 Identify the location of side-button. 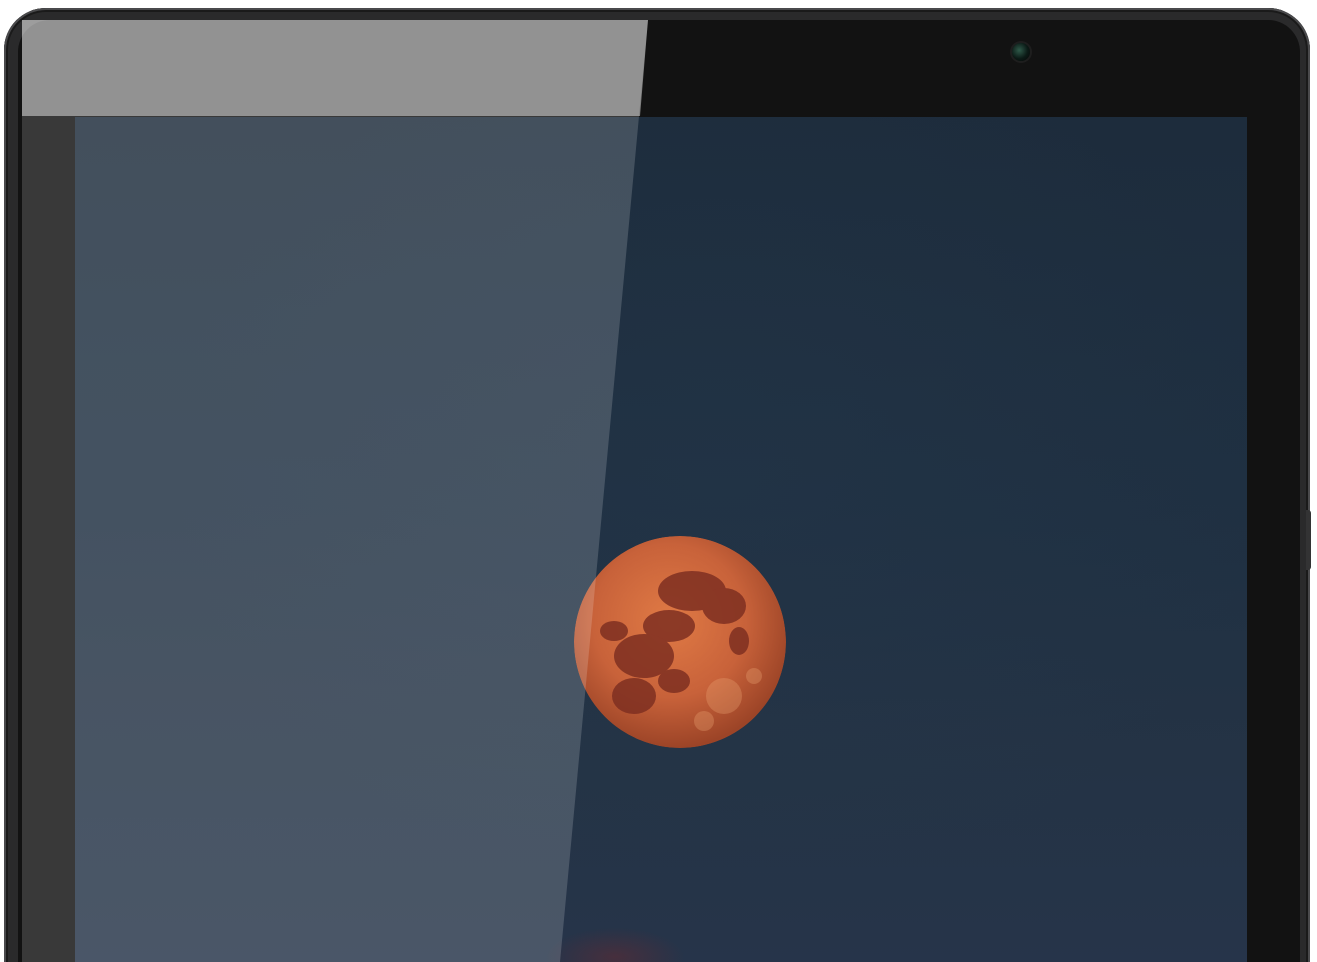
(1308, 540).